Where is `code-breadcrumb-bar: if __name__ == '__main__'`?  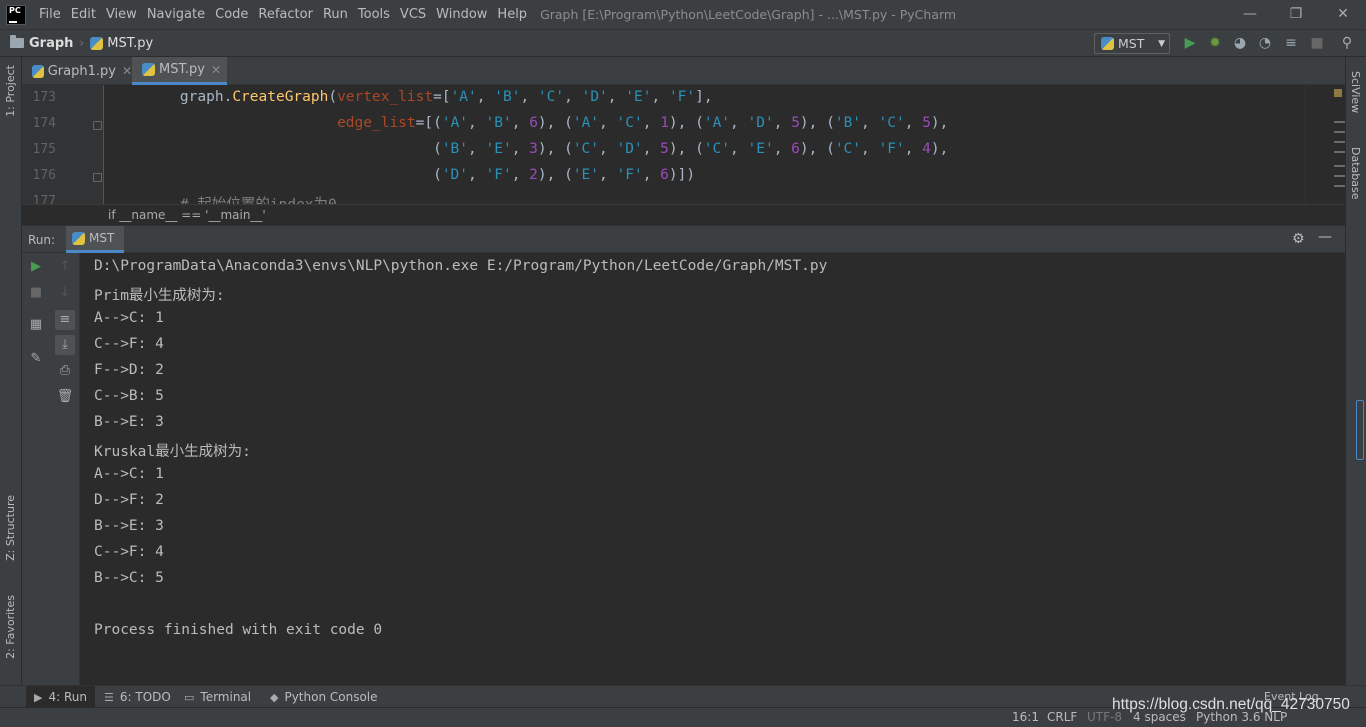 code-breadcrumb-bar: if __name__ == '__main__' is located at coordinates (683, 215).